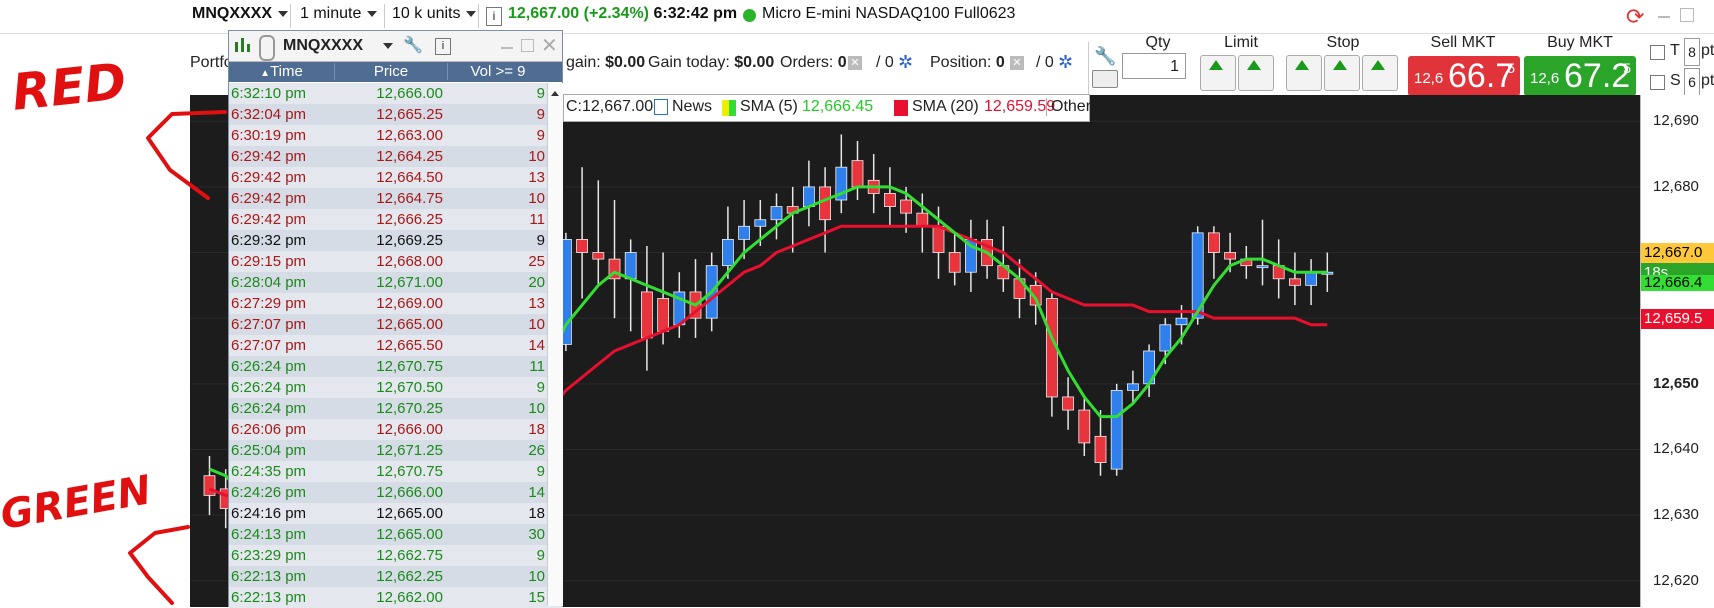  Describe the element at coordinates (339, 14) in the screenshot. I see `interval-dropdown: 1 minute` at that location.